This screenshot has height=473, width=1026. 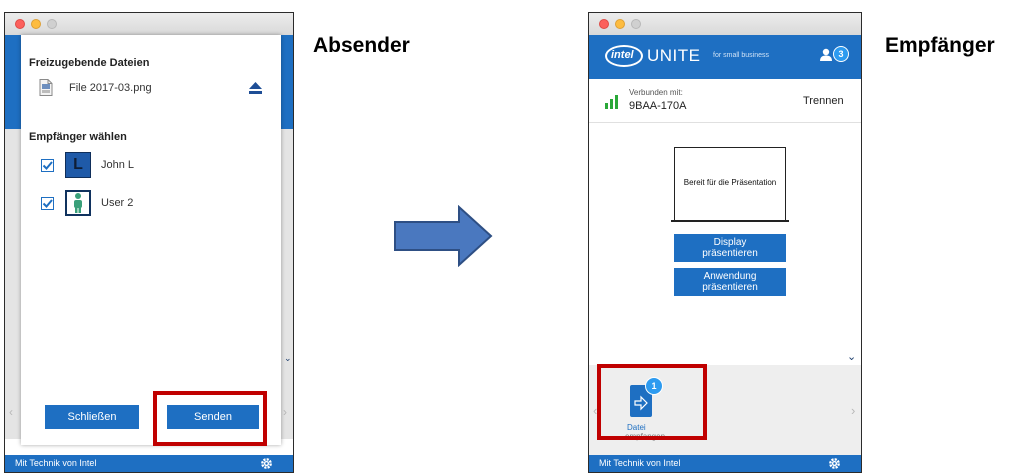 I want to click on receiver-label: Empfänger, so click(x=940, y=45).